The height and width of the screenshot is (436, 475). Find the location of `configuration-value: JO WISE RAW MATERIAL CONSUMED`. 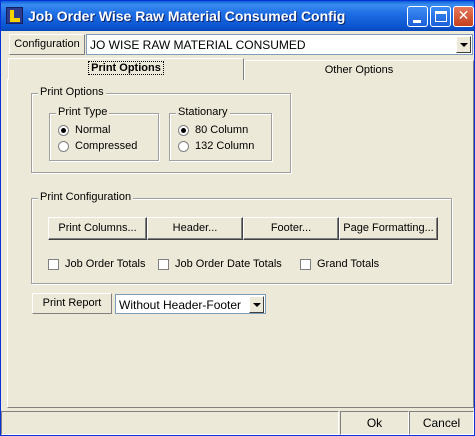

configuration-value: JO WISE RAW MATERIAL CONSUMED is located at coordinates (198, 45).